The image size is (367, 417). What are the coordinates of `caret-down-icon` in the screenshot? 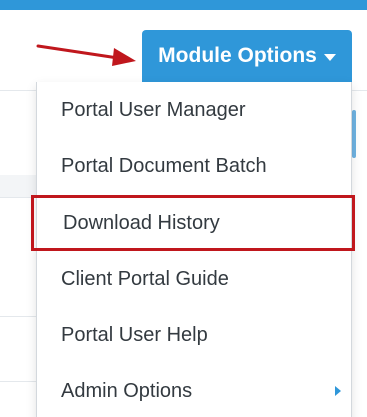 It's located at (329, 57).